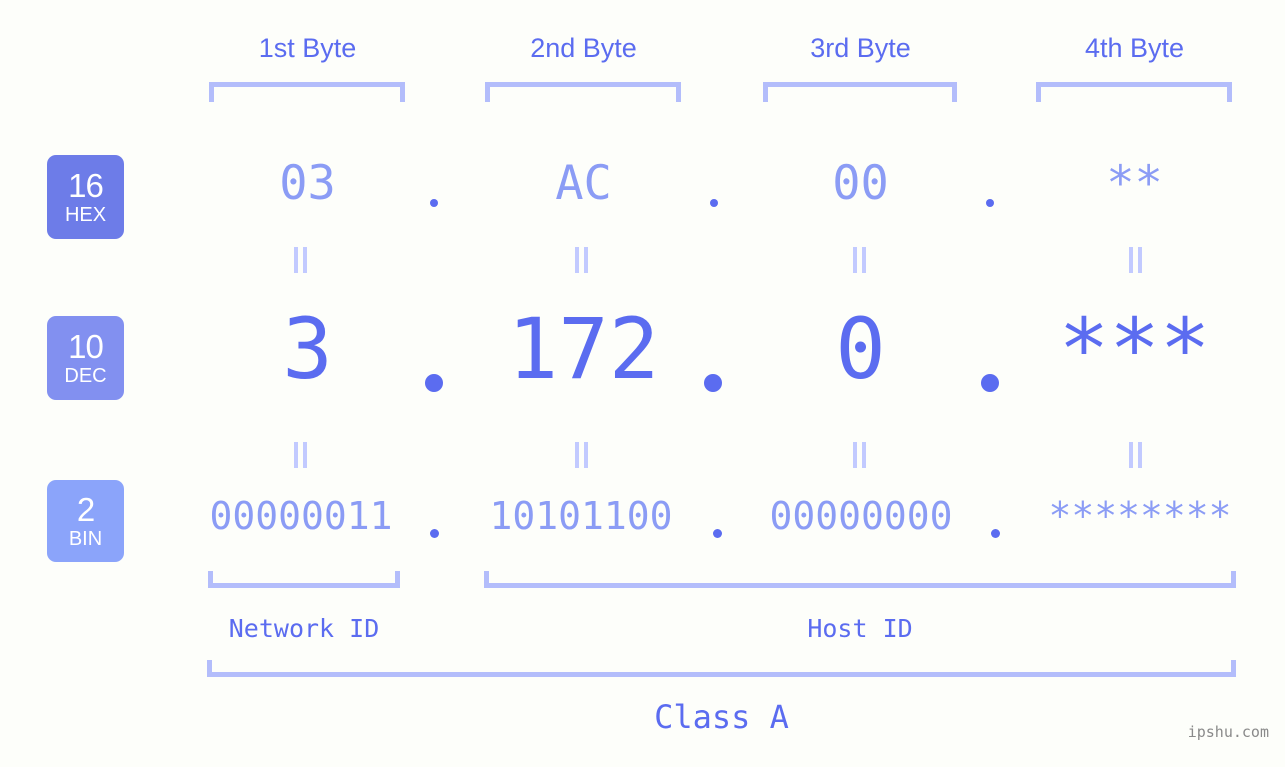 This screenshot has width=1285, height=767. Describe the element at coordinates (721, 668) in the screenshot. I see `class-bracket` at that location.